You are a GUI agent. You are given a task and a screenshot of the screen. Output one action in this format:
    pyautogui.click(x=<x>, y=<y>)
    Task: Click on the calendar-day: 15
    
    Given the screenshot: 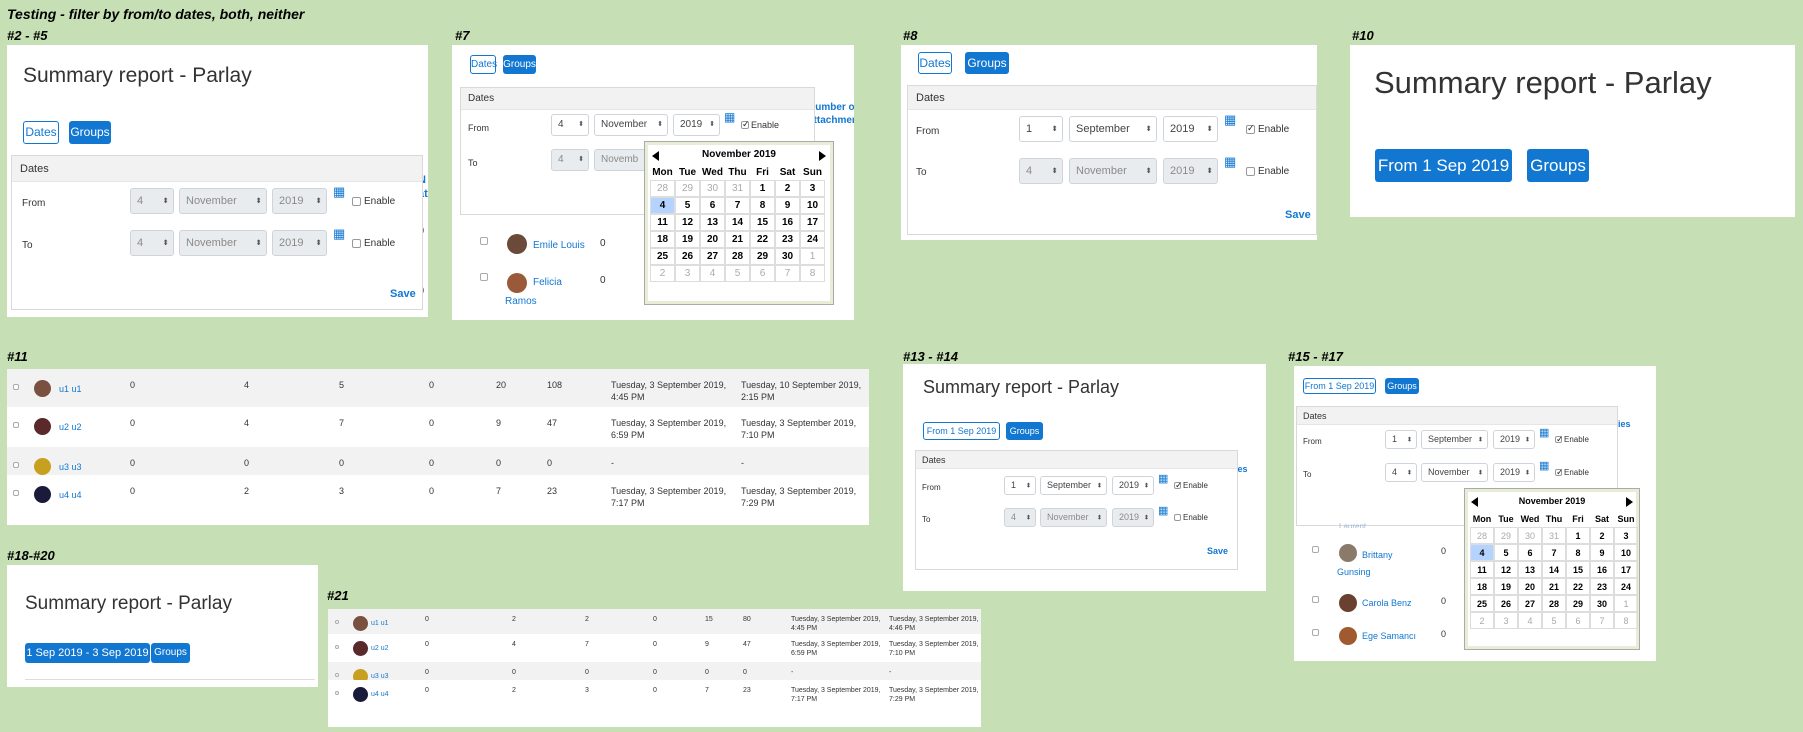 What is the action you would take?
    pyautogui.click(x=1578, y=569)
    